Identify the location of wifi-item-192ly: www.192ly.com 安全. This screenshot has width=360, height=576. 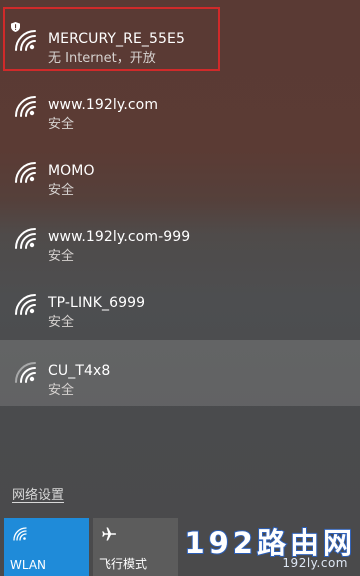
(180, 107).